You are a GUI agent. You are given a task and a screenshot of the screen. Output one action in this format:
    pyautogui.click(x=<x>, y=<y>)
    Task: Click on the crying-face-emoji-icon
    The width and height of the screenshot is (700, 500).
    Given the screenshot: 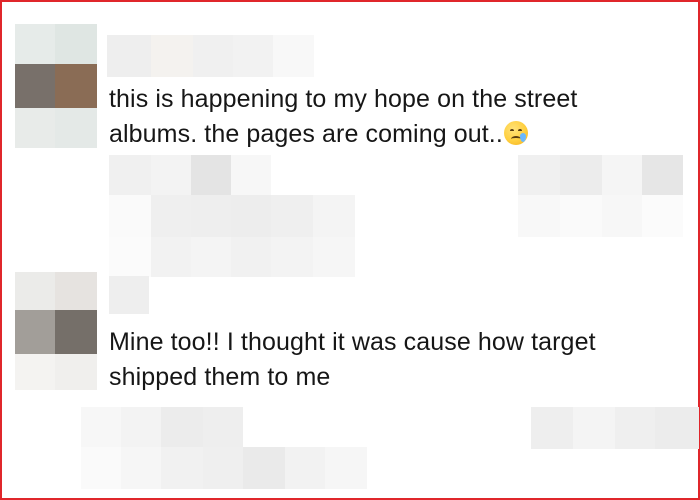 What is the action you would take?
    pyautogui.click(x=515, y=133)
    